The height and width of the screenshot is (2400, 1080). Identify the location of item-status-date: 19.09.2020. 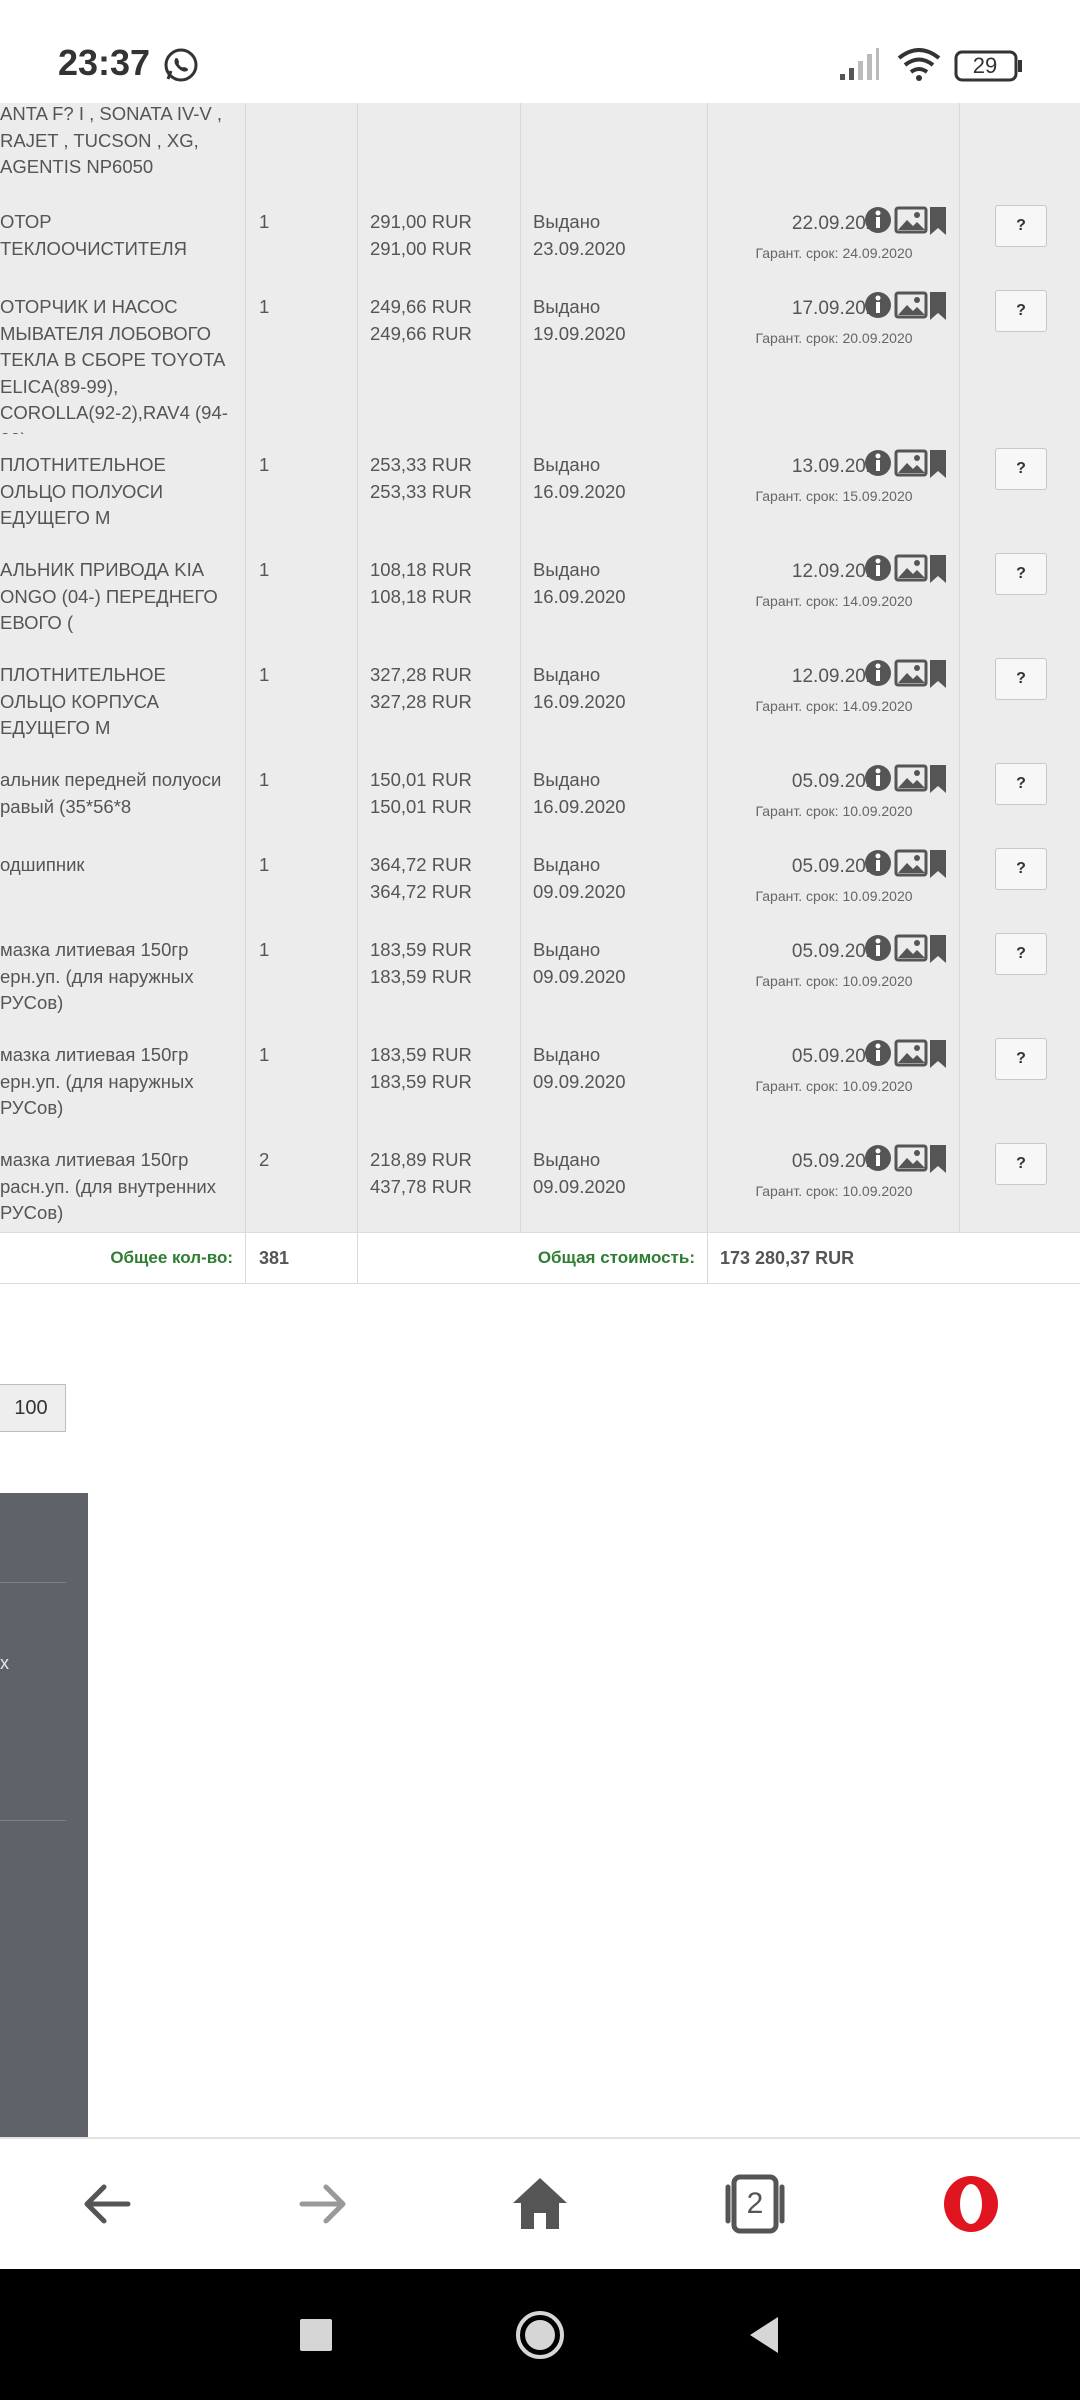
(579, 333).